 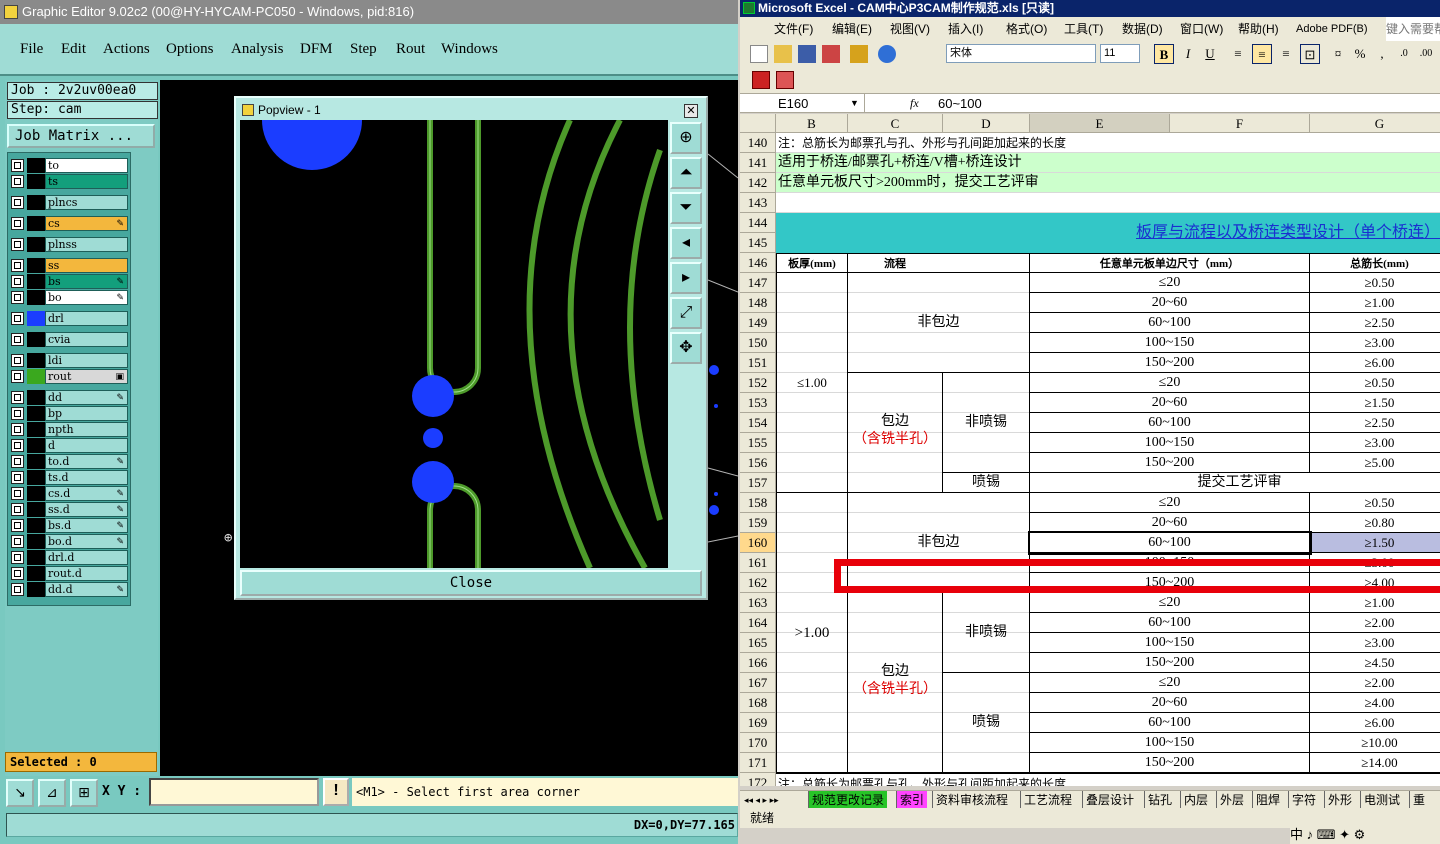 I want to click on thickness-le-1: ≤1.00, so click(x=812, y=383).